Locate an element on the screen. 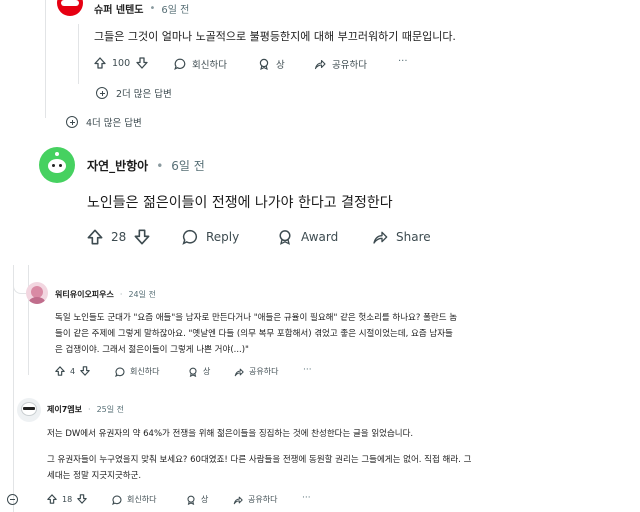 Image resolution: width=640 pixels, height=512 pixels. vote-count: 4 is located at coordinates (73, 371).